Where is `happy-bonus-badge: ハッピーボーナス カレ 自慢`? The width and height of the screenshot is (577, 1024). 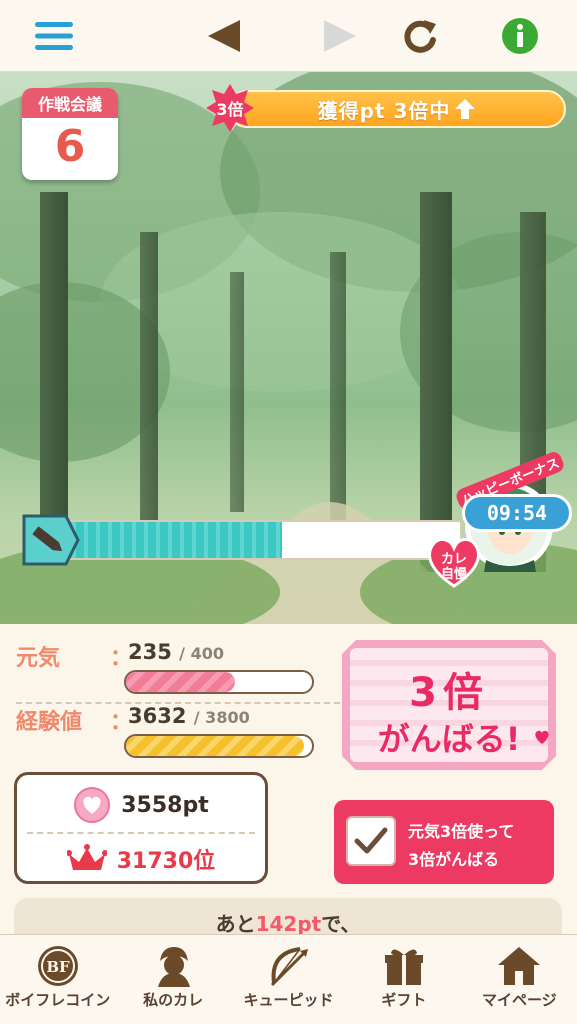 happy-bonus-badge: ハッピーボーナス カレ 自慢 is located at coordinates (499, 531).